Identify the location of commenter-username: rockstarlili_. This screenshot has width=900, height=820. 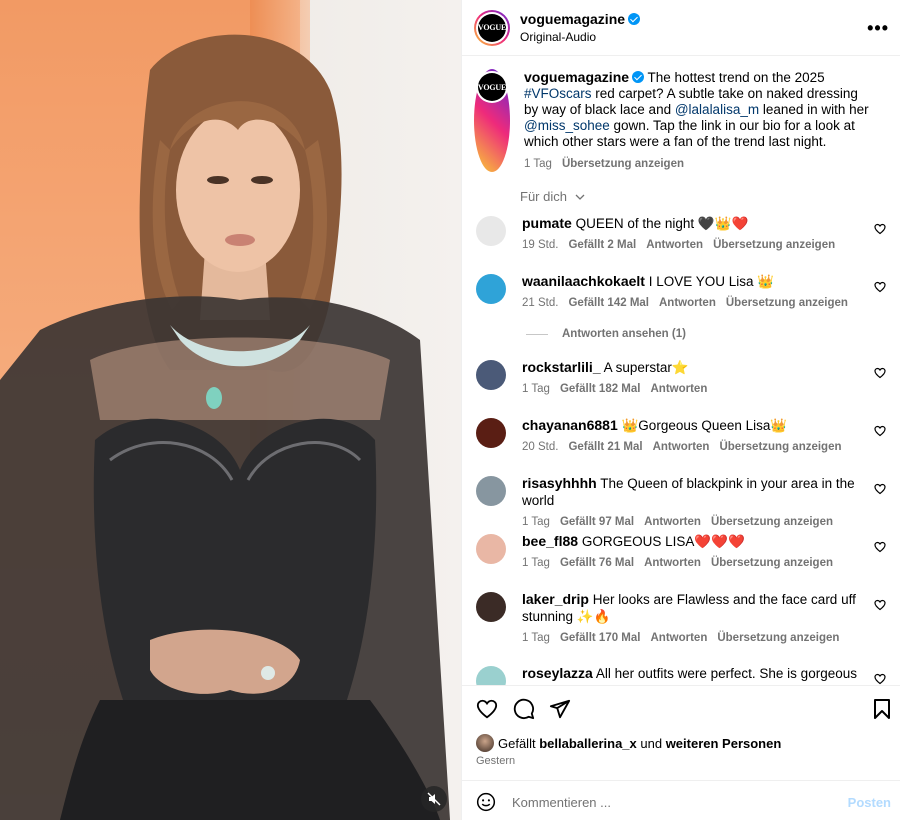
(561, 367).